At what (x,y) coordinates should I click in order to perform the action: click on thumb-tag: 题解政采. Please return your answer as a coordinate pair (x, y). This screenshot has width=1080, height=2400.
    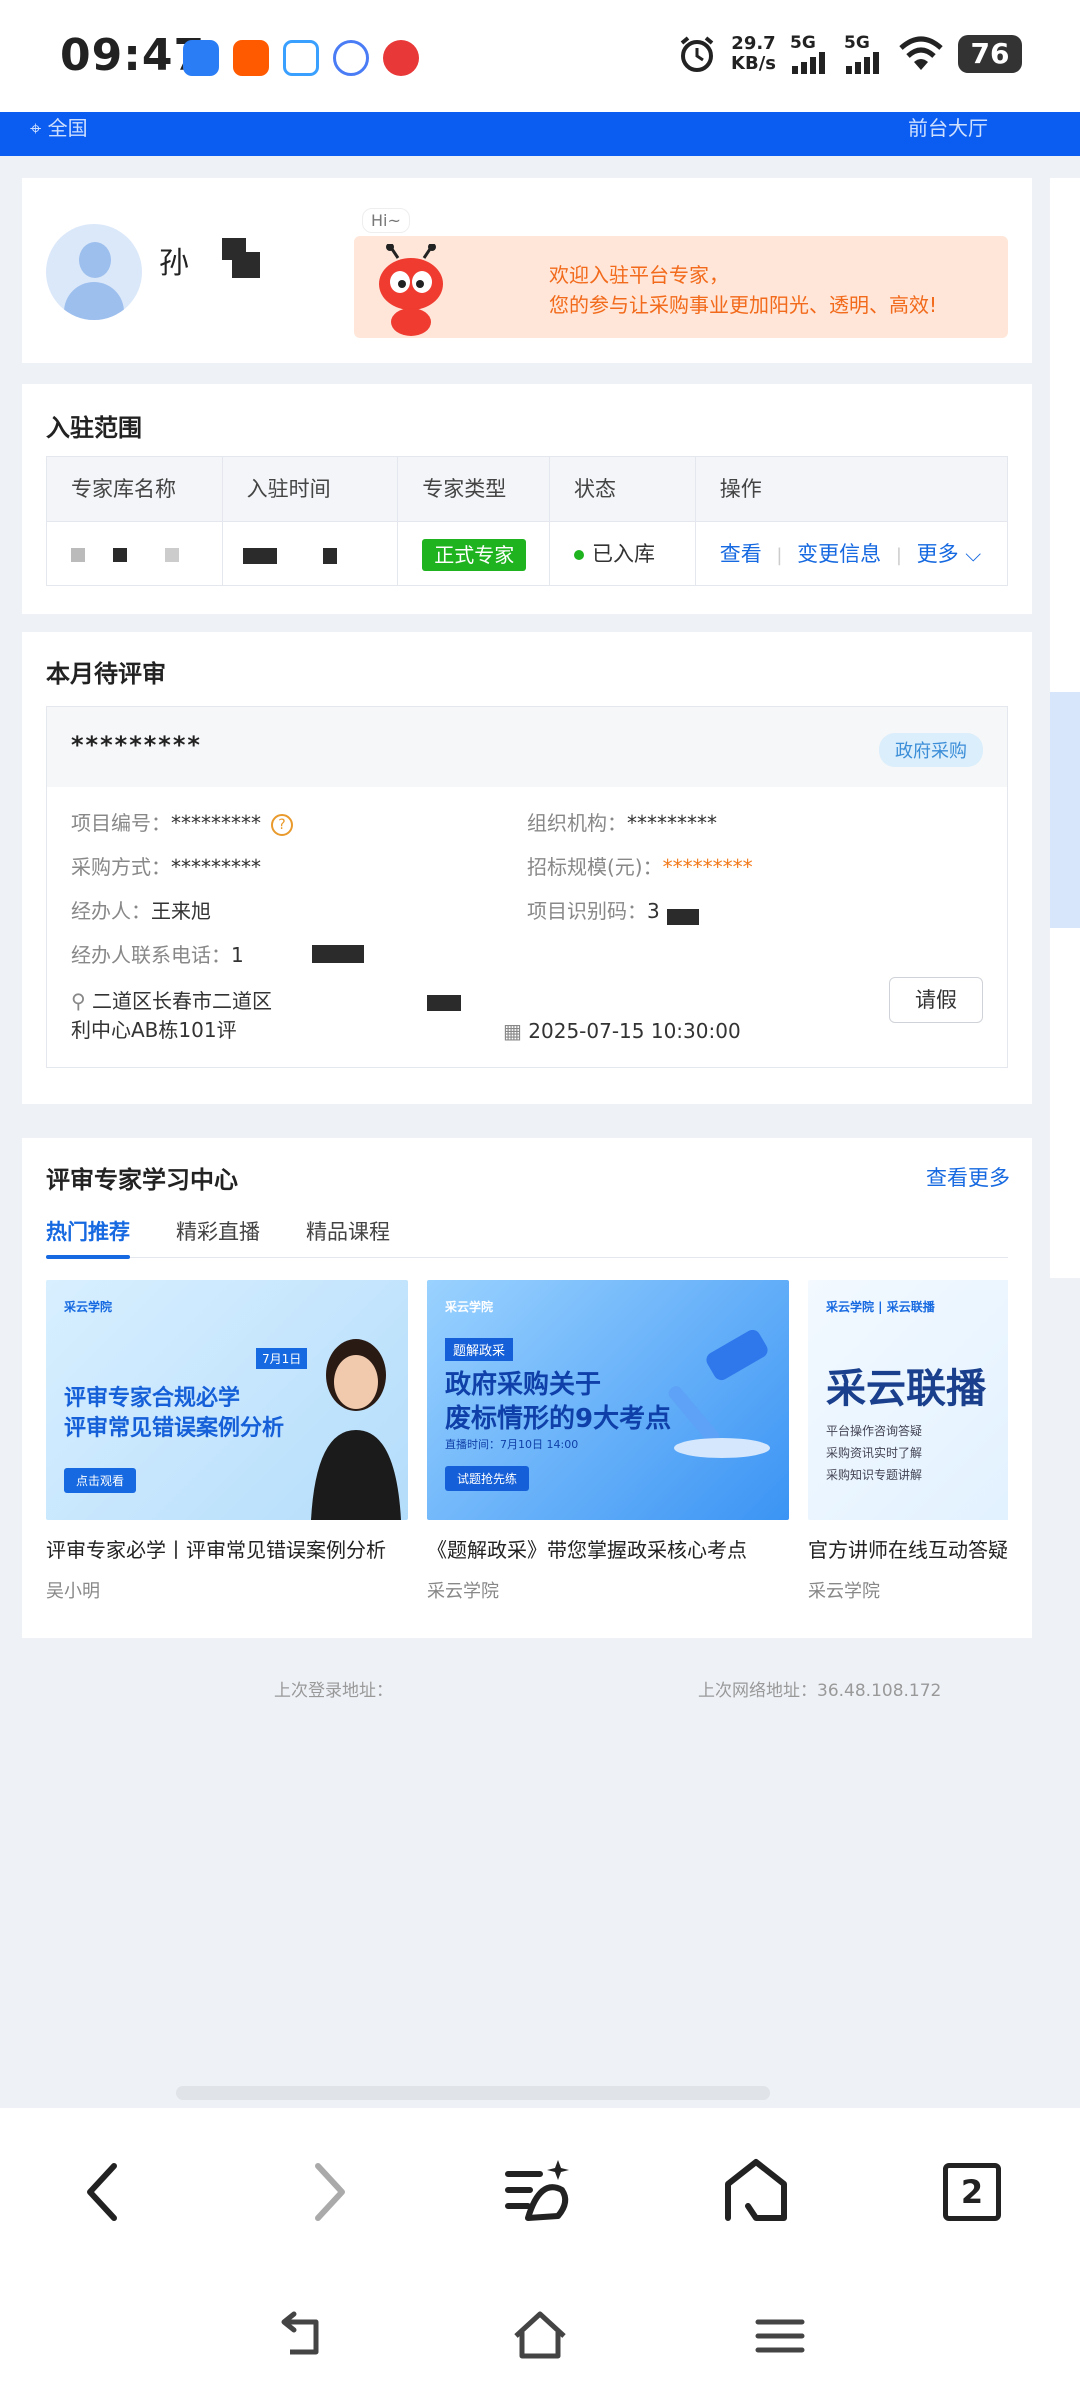
    Looking at the image, I should click on (479, 1349).